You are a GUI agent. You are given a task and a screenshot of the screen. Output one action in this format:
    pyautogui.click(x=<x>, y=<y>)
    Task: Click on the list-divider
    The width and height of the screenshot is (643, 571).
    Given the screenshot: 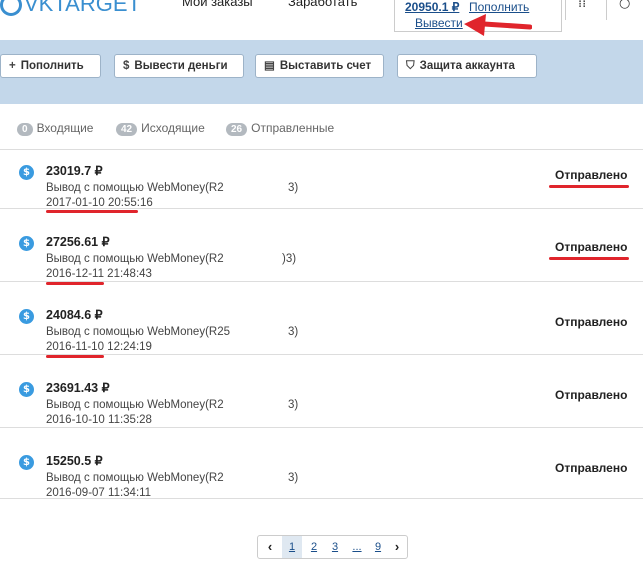 What is the action you would take?
    pyautogui.click(x=321, y=498)
    